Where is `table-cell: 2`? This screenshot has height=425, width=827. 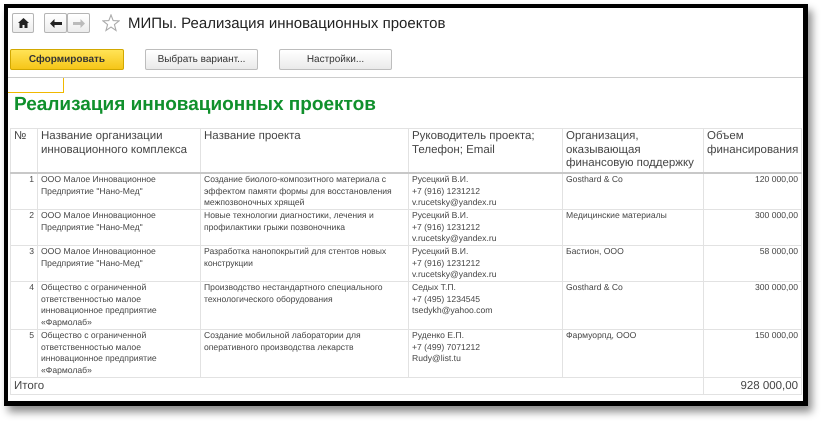
table-cell: 2 is located at coordinates (24, 228).